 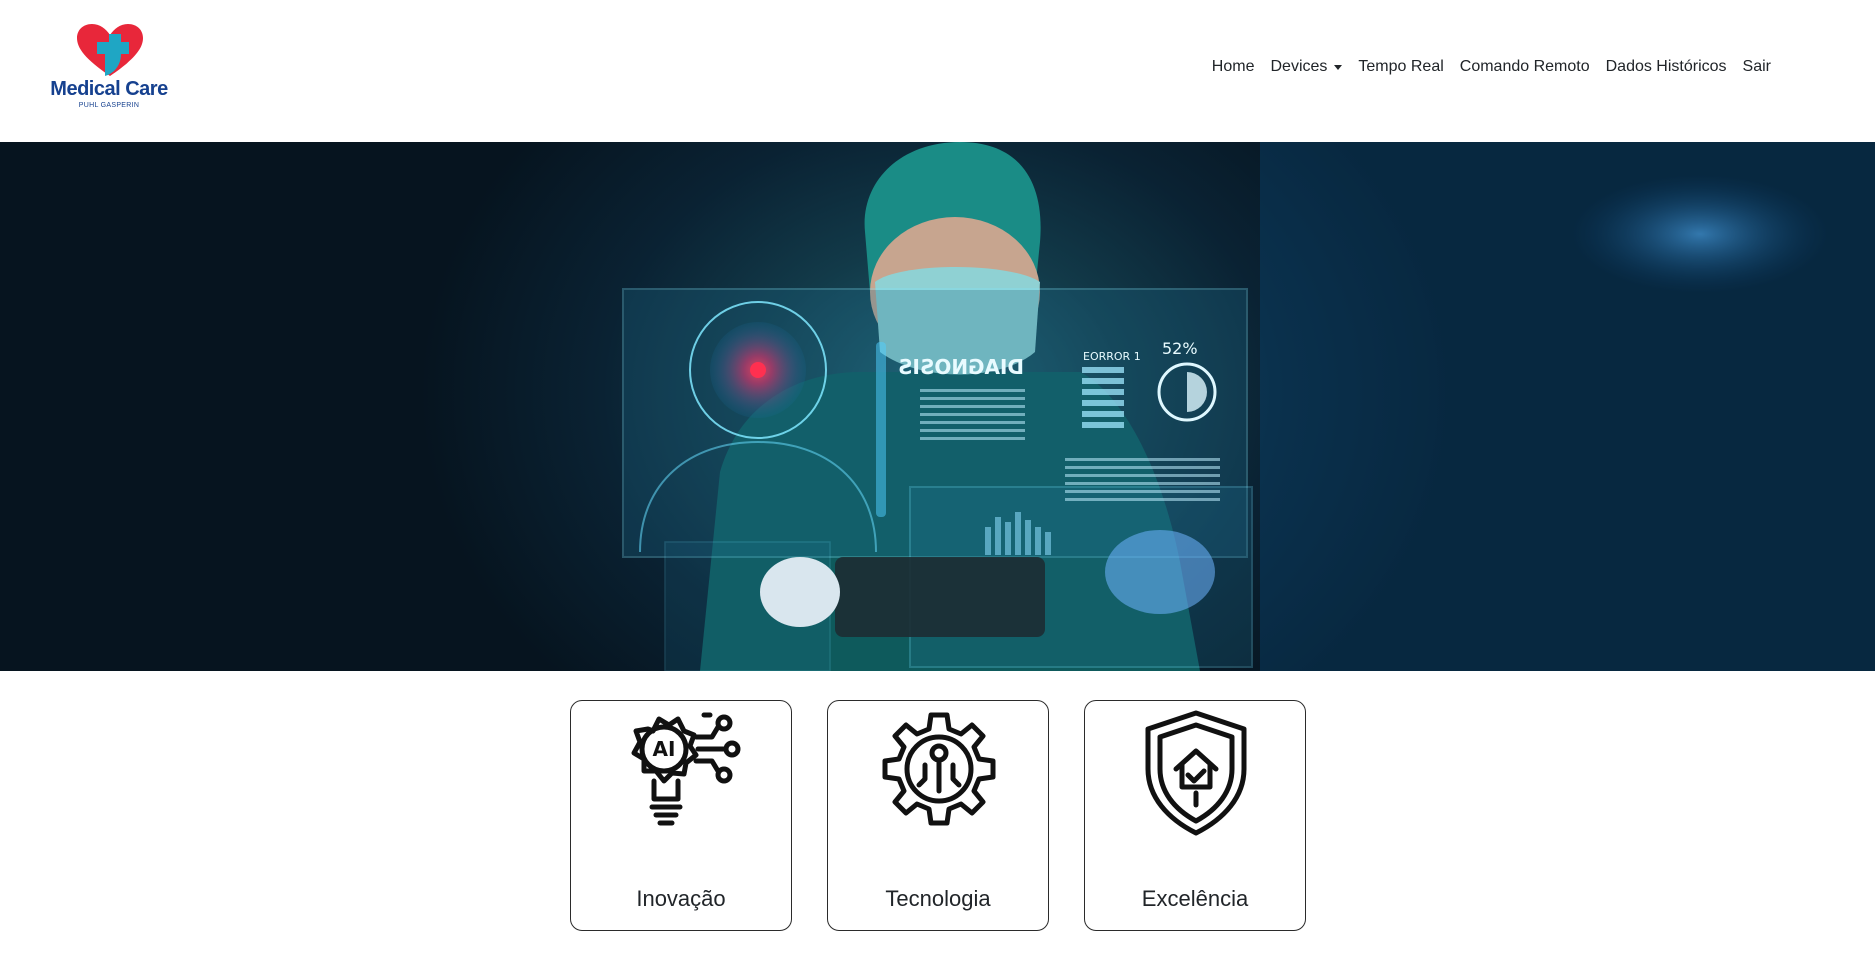 I want to click on feature-cards: AI Inovação Tecnologia Excelência, so click(x=938, y=815).